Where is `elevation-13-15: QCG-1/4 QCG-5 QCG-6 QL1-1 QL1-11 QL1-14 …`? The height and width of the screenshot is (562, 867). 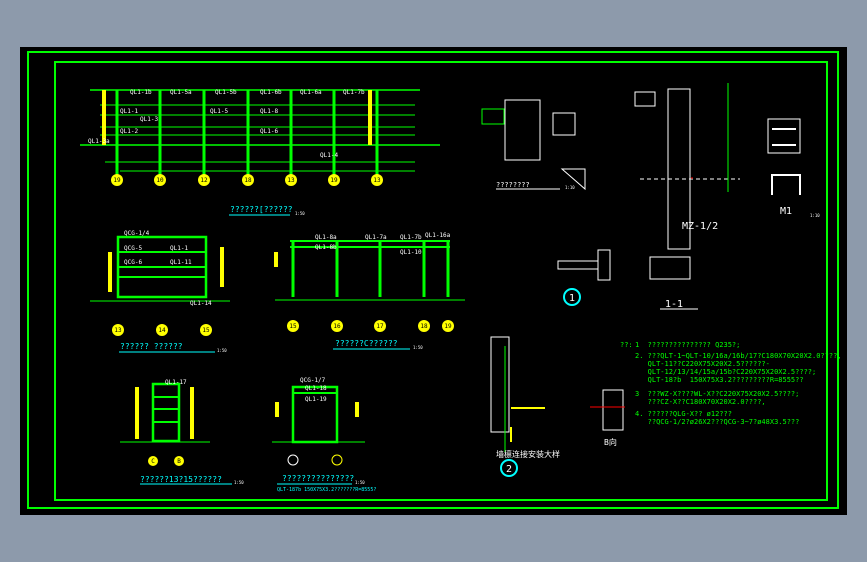 elevation-13-15: QCG-1/4 QCG-5 QCG-6 QL1-1 QL1-11 QL1-14 … is located at coordinates (160, 291).